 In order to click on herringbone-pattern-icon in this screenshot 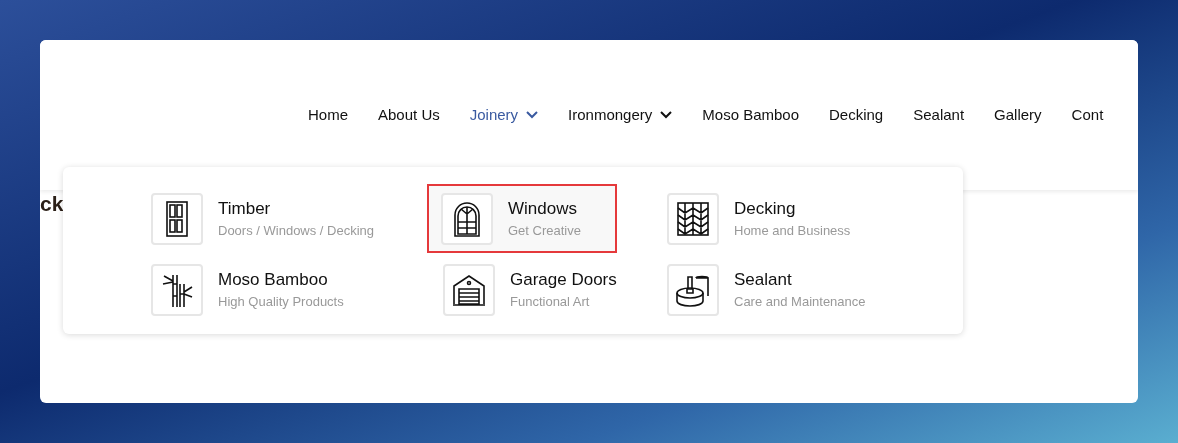, I will do `click(693, 218)`.